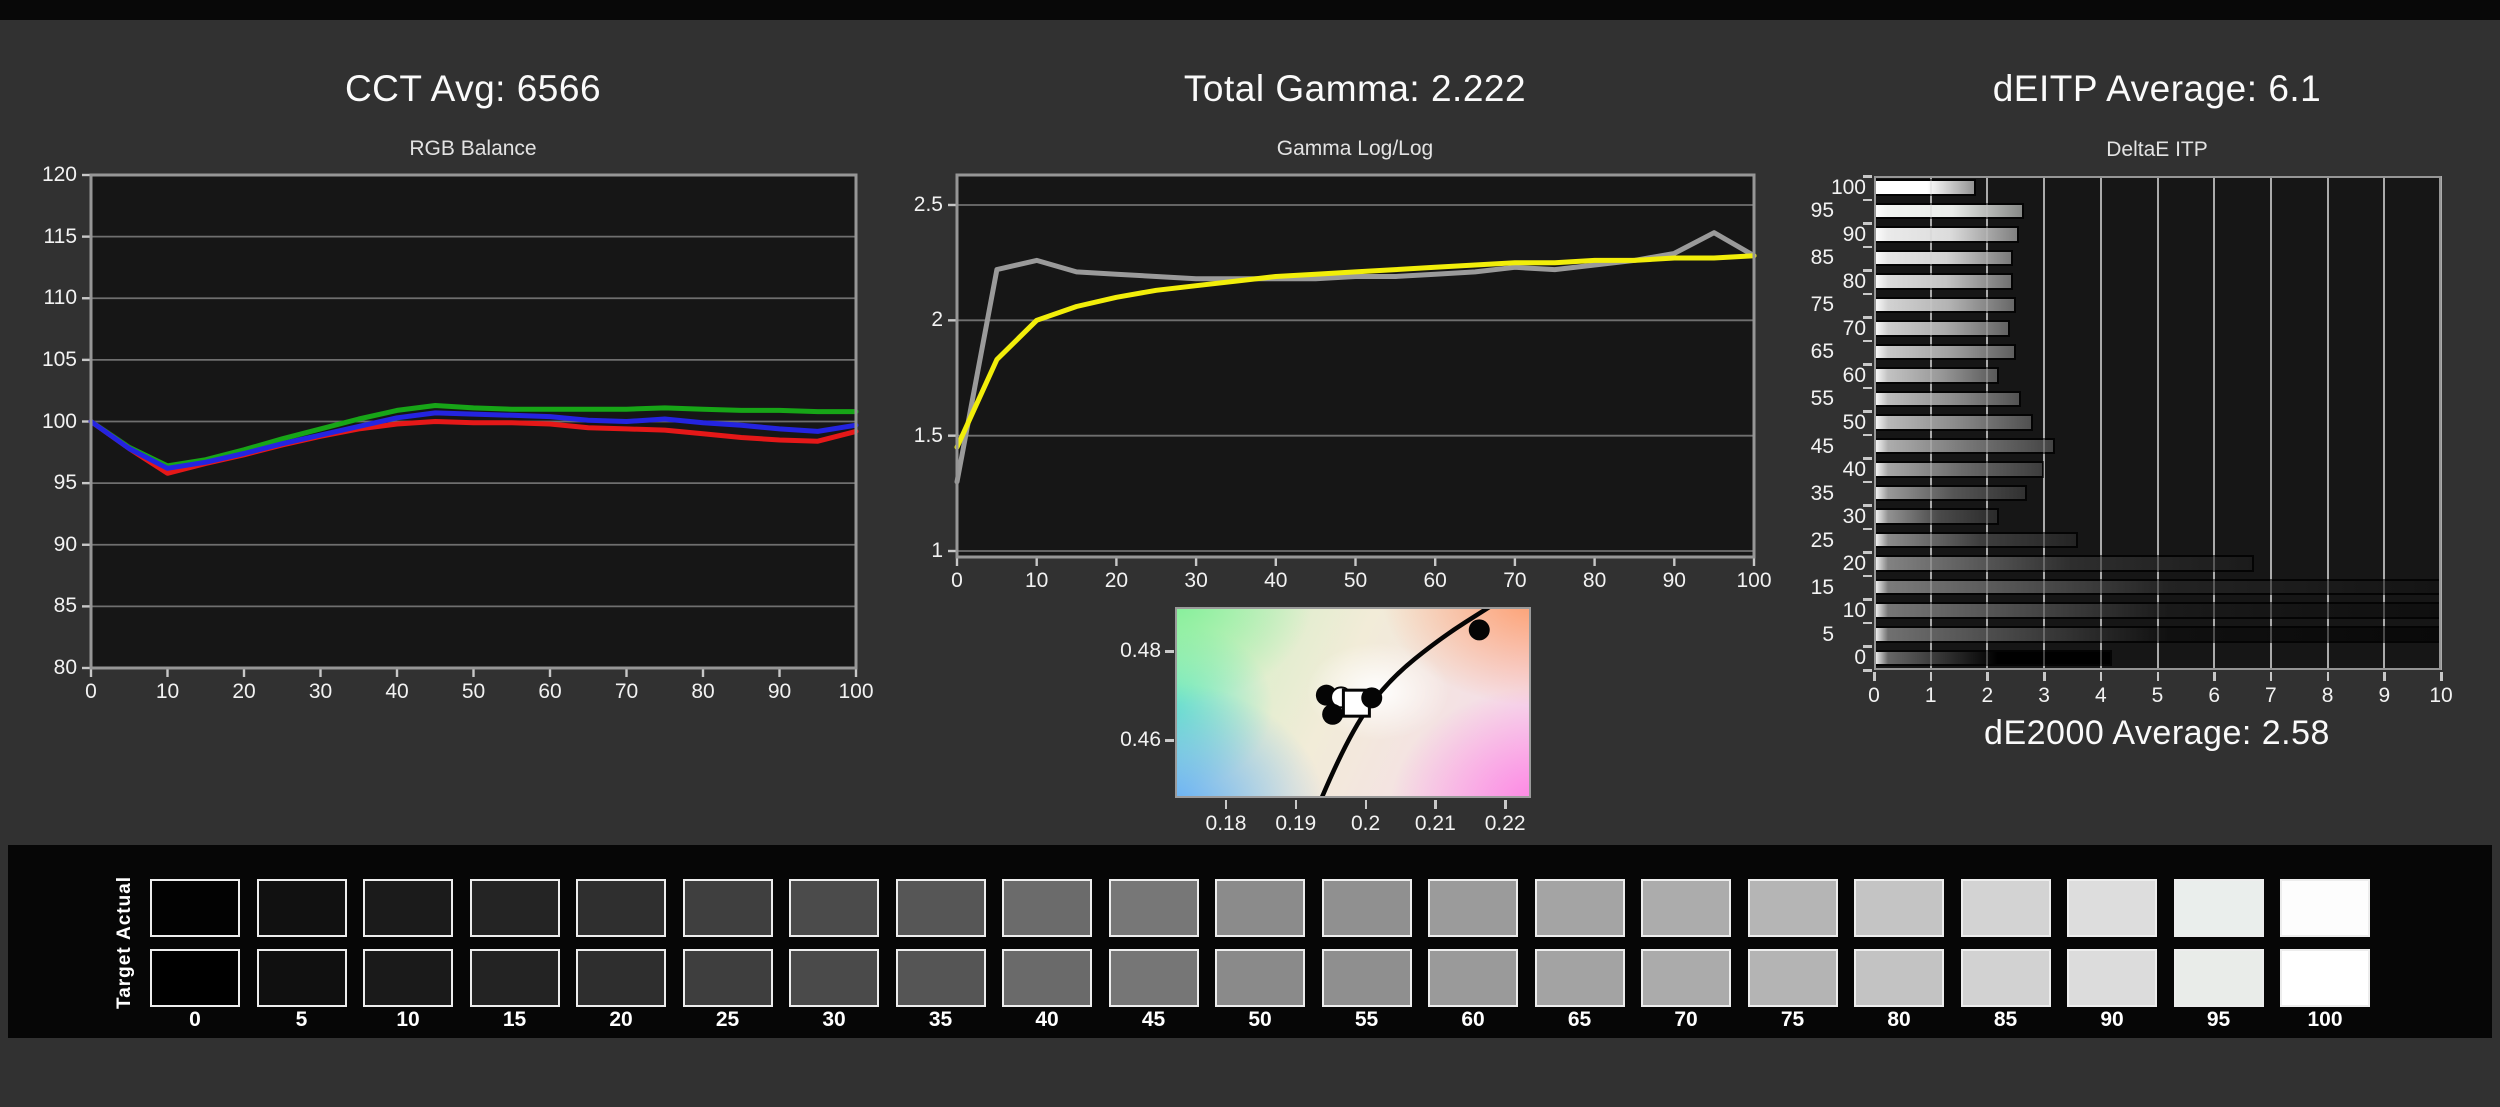 The width and height of the screenshot is (2500, 1107). What do you see at coordinates (59, 359) in the screenshot?
I see `plot-rgb-ytick-label: 105` at bounding box center [59, 359].